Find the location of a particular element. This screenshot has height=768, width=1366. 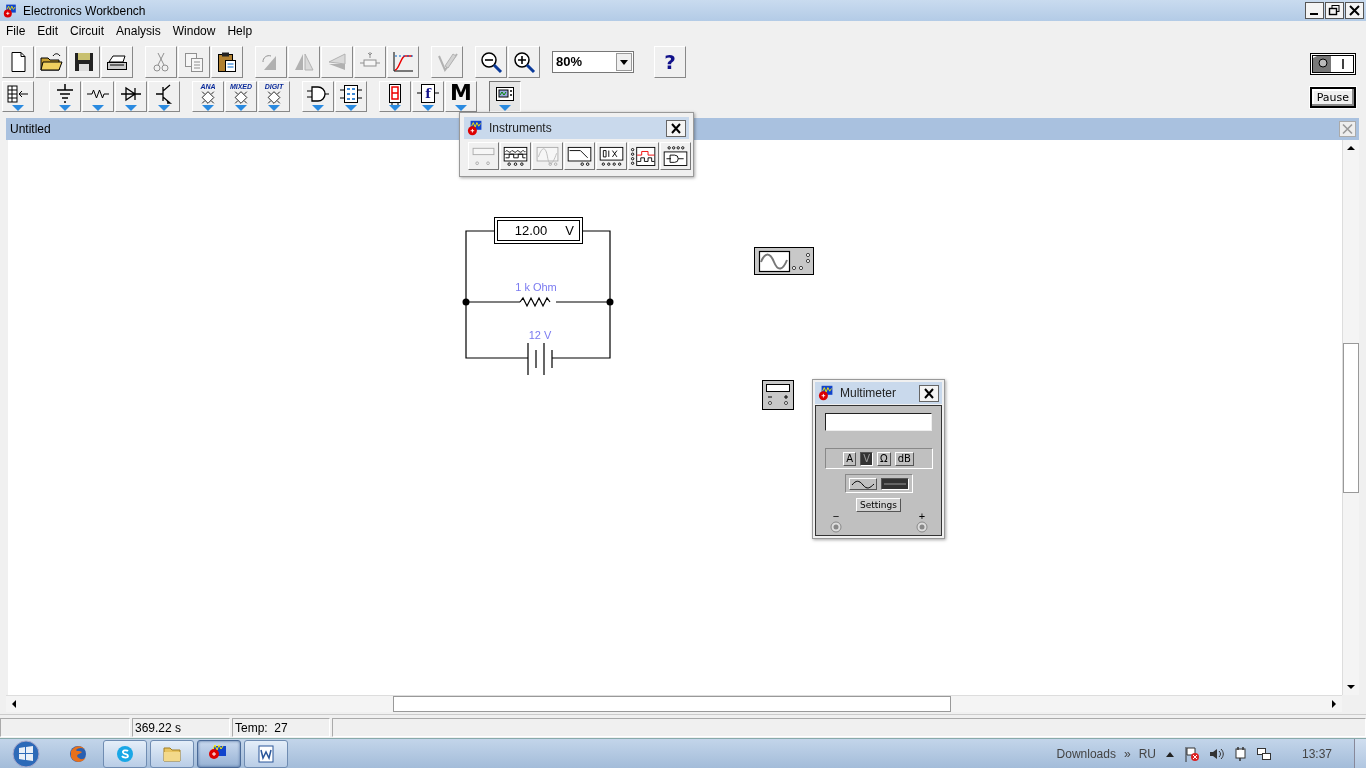

print-button is located at coordinates (117, 61).